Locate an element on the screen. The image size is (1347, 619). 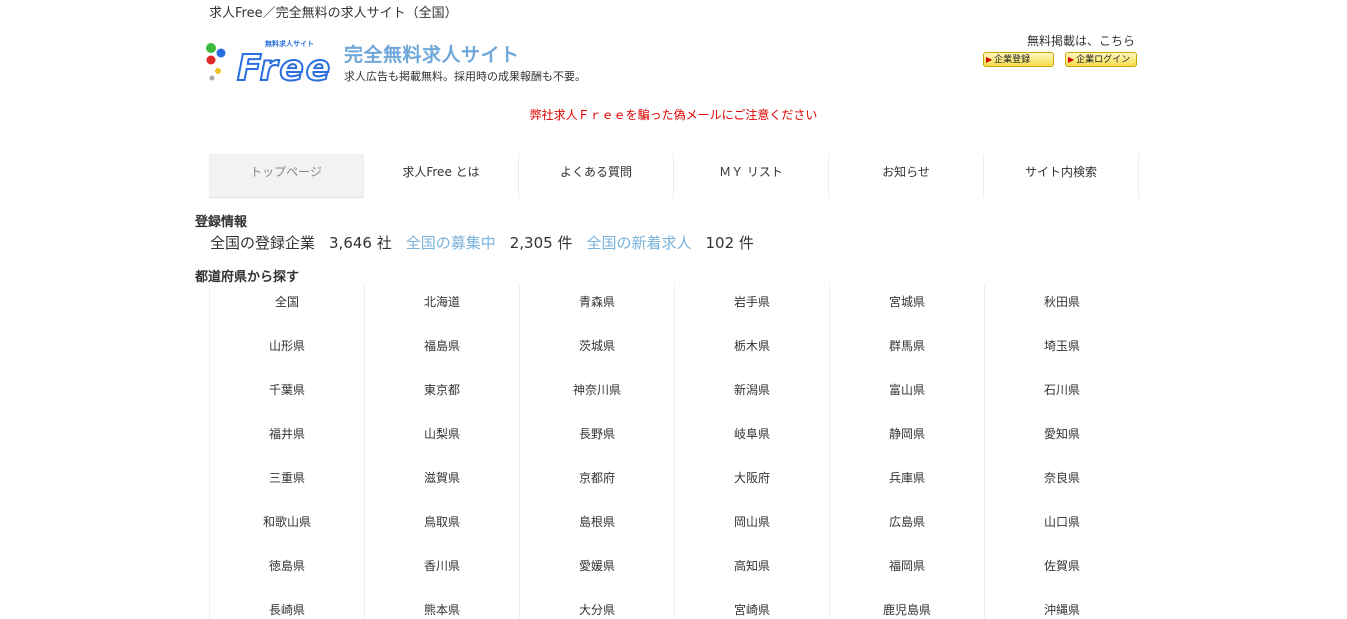
prefecture-link: 富山県 is located at coordinates (906, 394).